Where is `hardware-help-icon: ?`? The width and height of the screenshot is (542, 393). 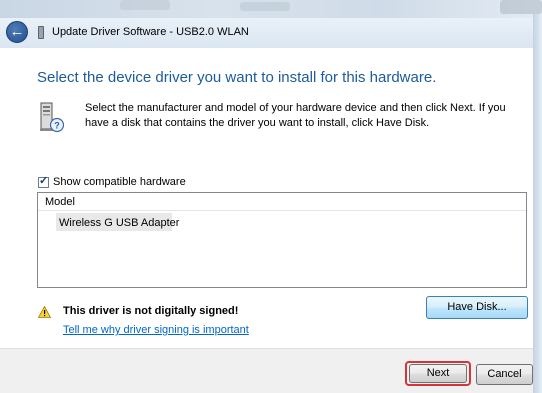
hardware-help-icon: ? is located at coordinates (52, 117).